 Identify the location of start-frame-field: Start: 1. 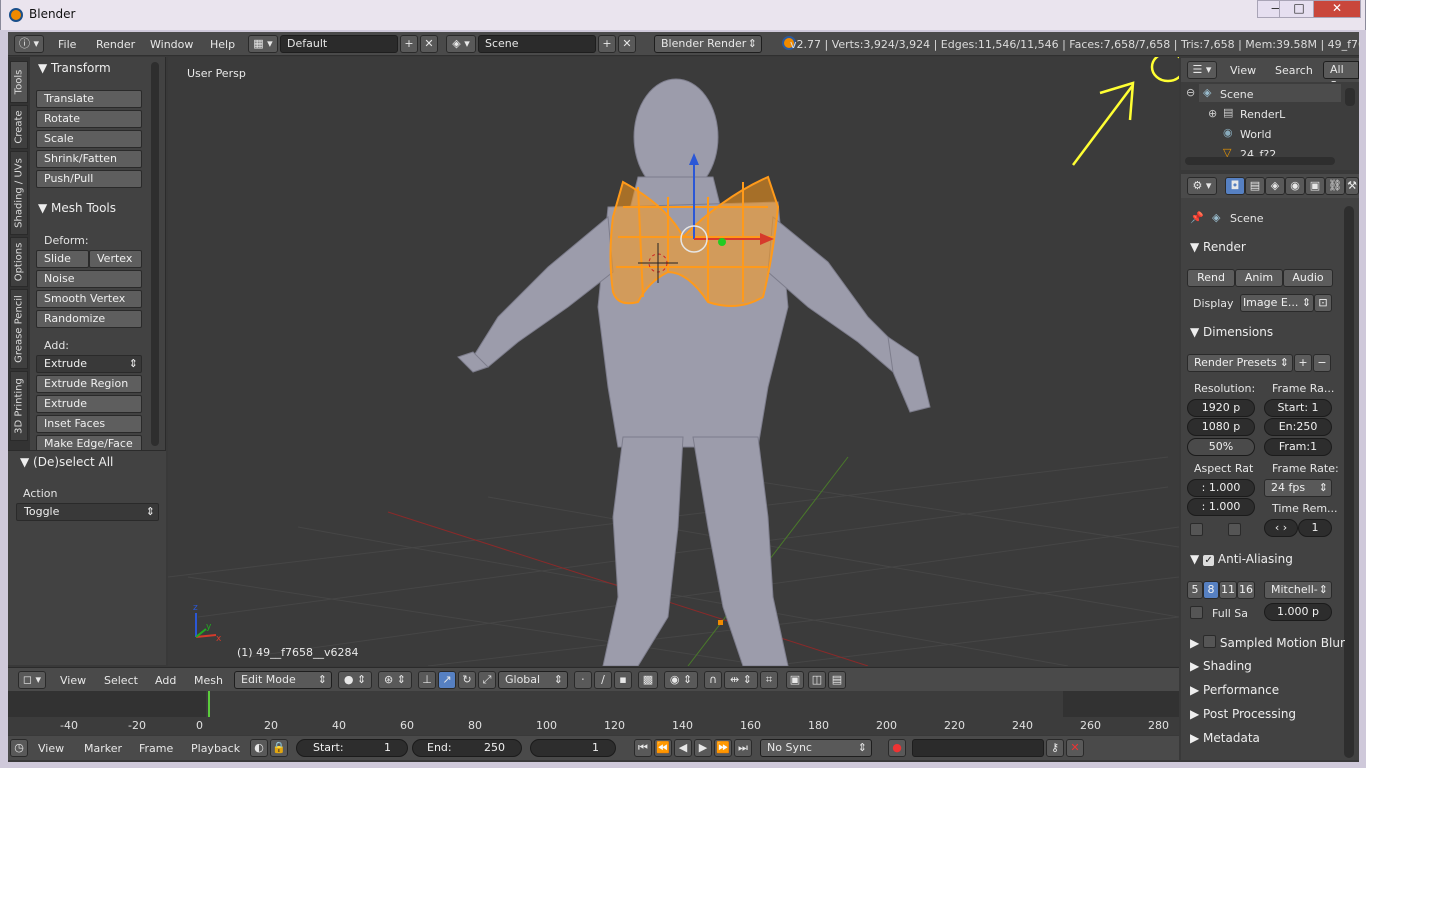
(352, 748).